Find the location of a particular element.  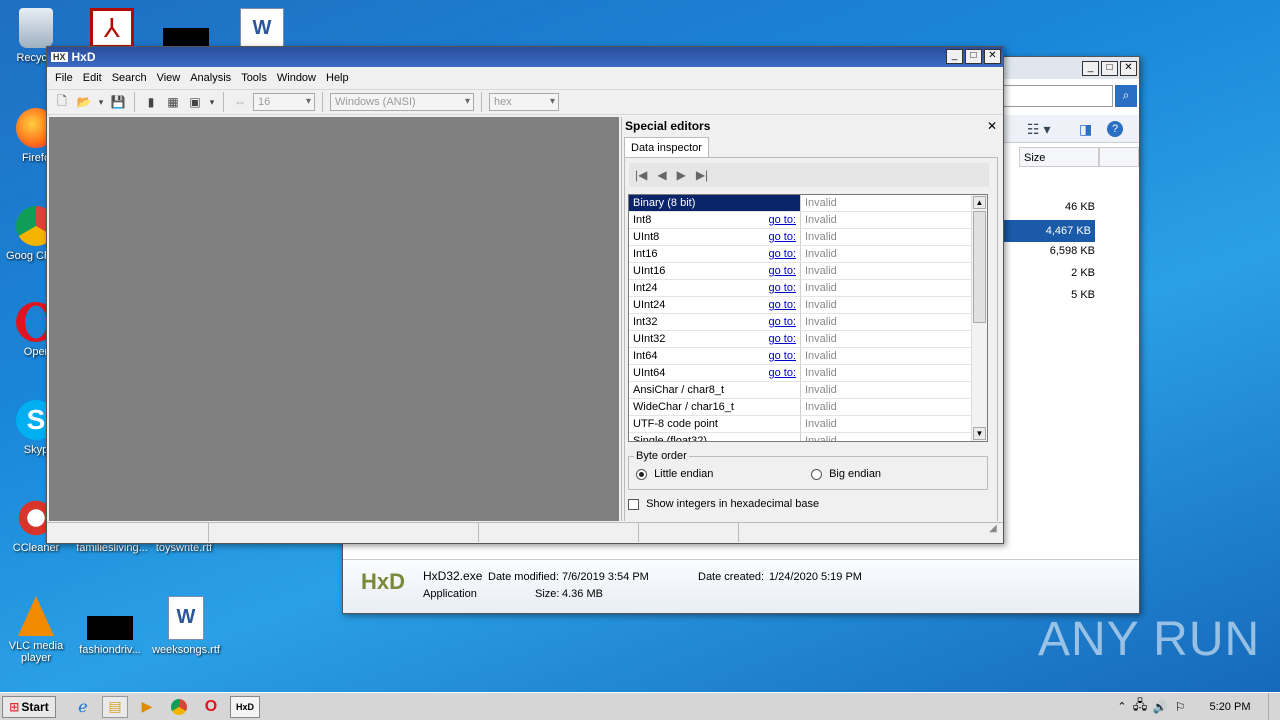

menu-edit: Edit is located at coordinates (92, 78).